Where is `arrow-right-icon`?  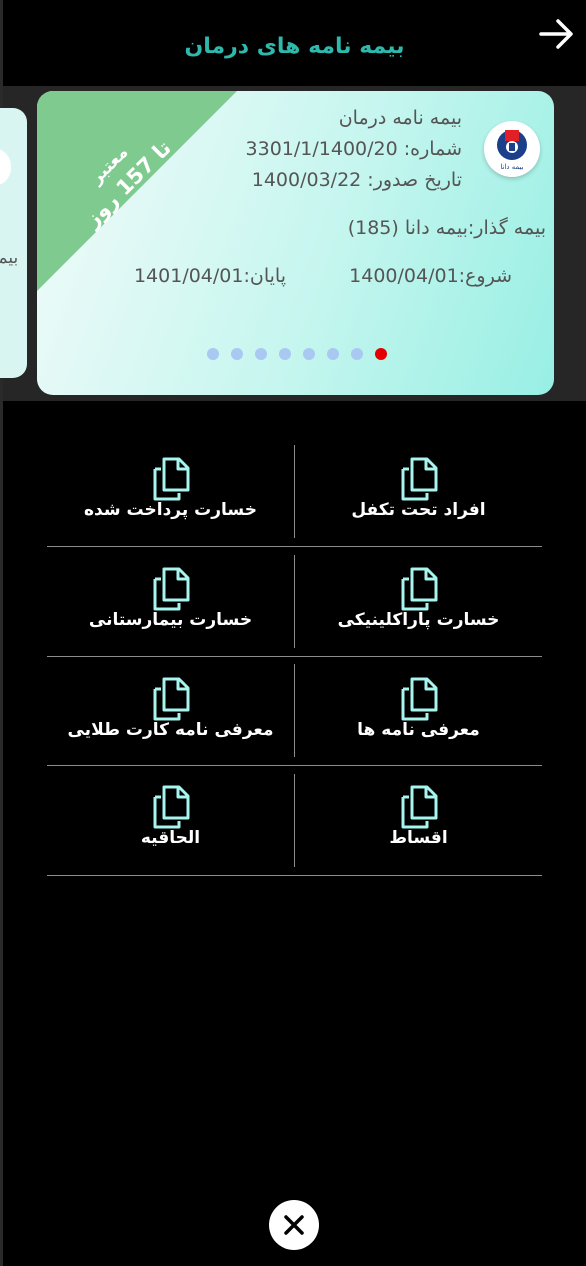 arrow-right-icon is located at coordinates (556, 34).